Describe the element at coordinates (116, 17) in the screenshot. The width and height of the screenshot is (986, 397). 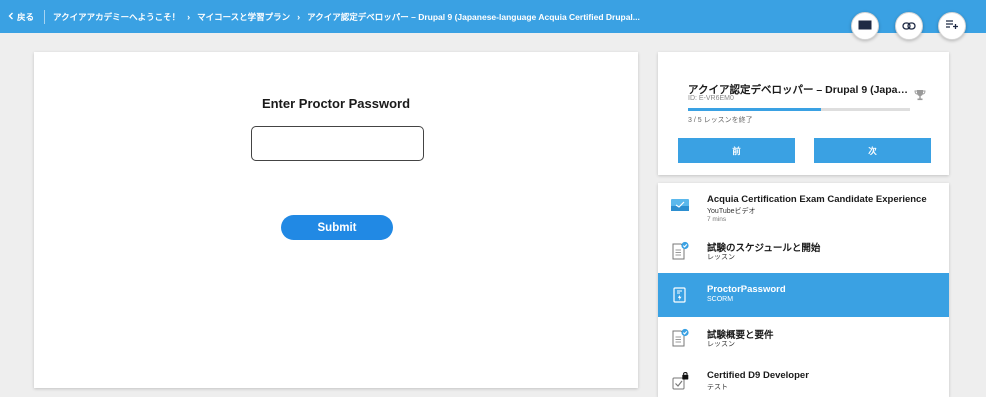
I see `breadcrumb-item-home: アクイアアカデミーへようこそ！` at that location.